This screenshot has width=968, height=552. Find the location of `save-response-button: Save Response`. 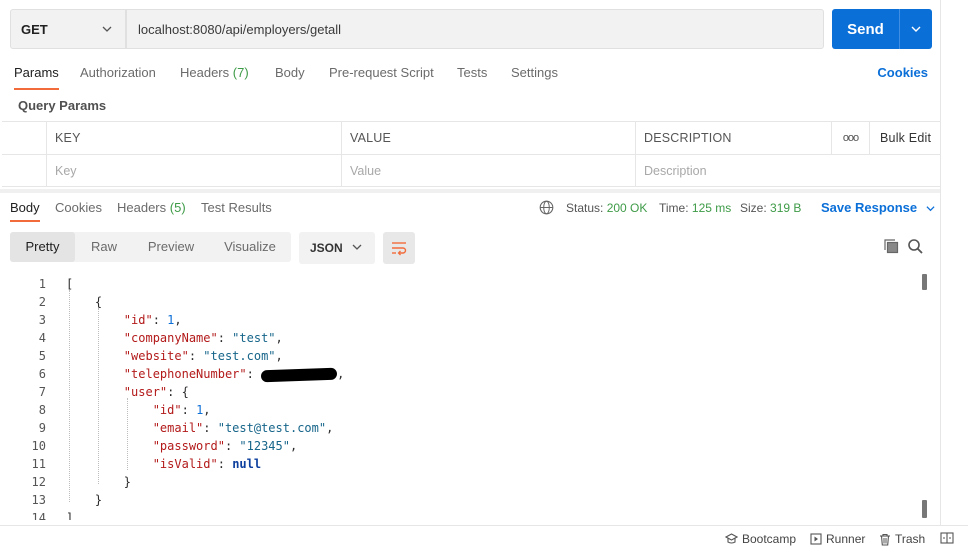

save-response-button: Save Response is located at coordinates (878, 208).